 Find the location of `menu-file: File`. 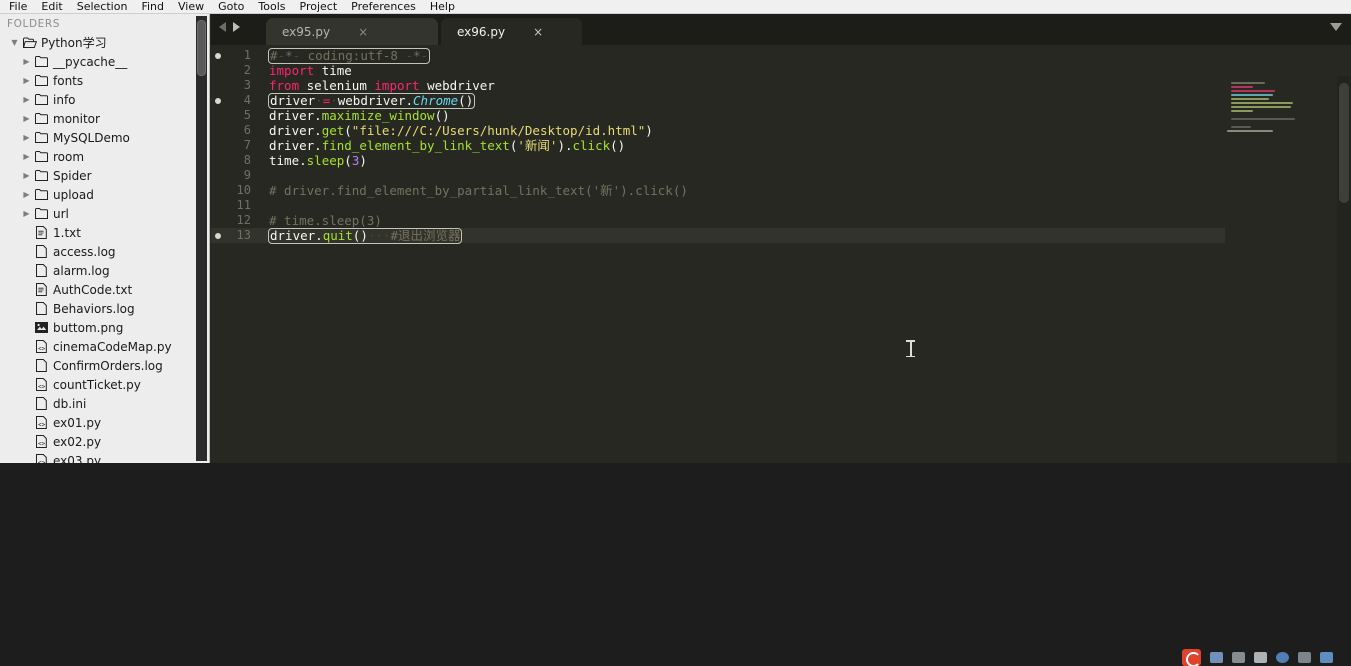

menu-file: File is located at coordinates (18, 6).